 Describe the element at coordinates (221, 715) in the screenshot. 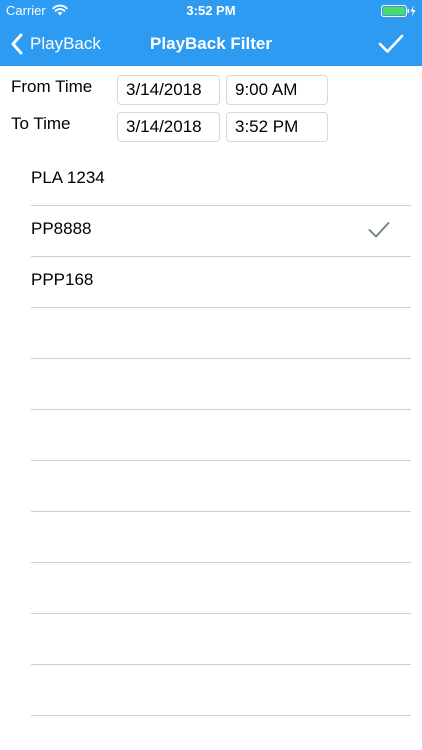

I see `row-separator` at that location.